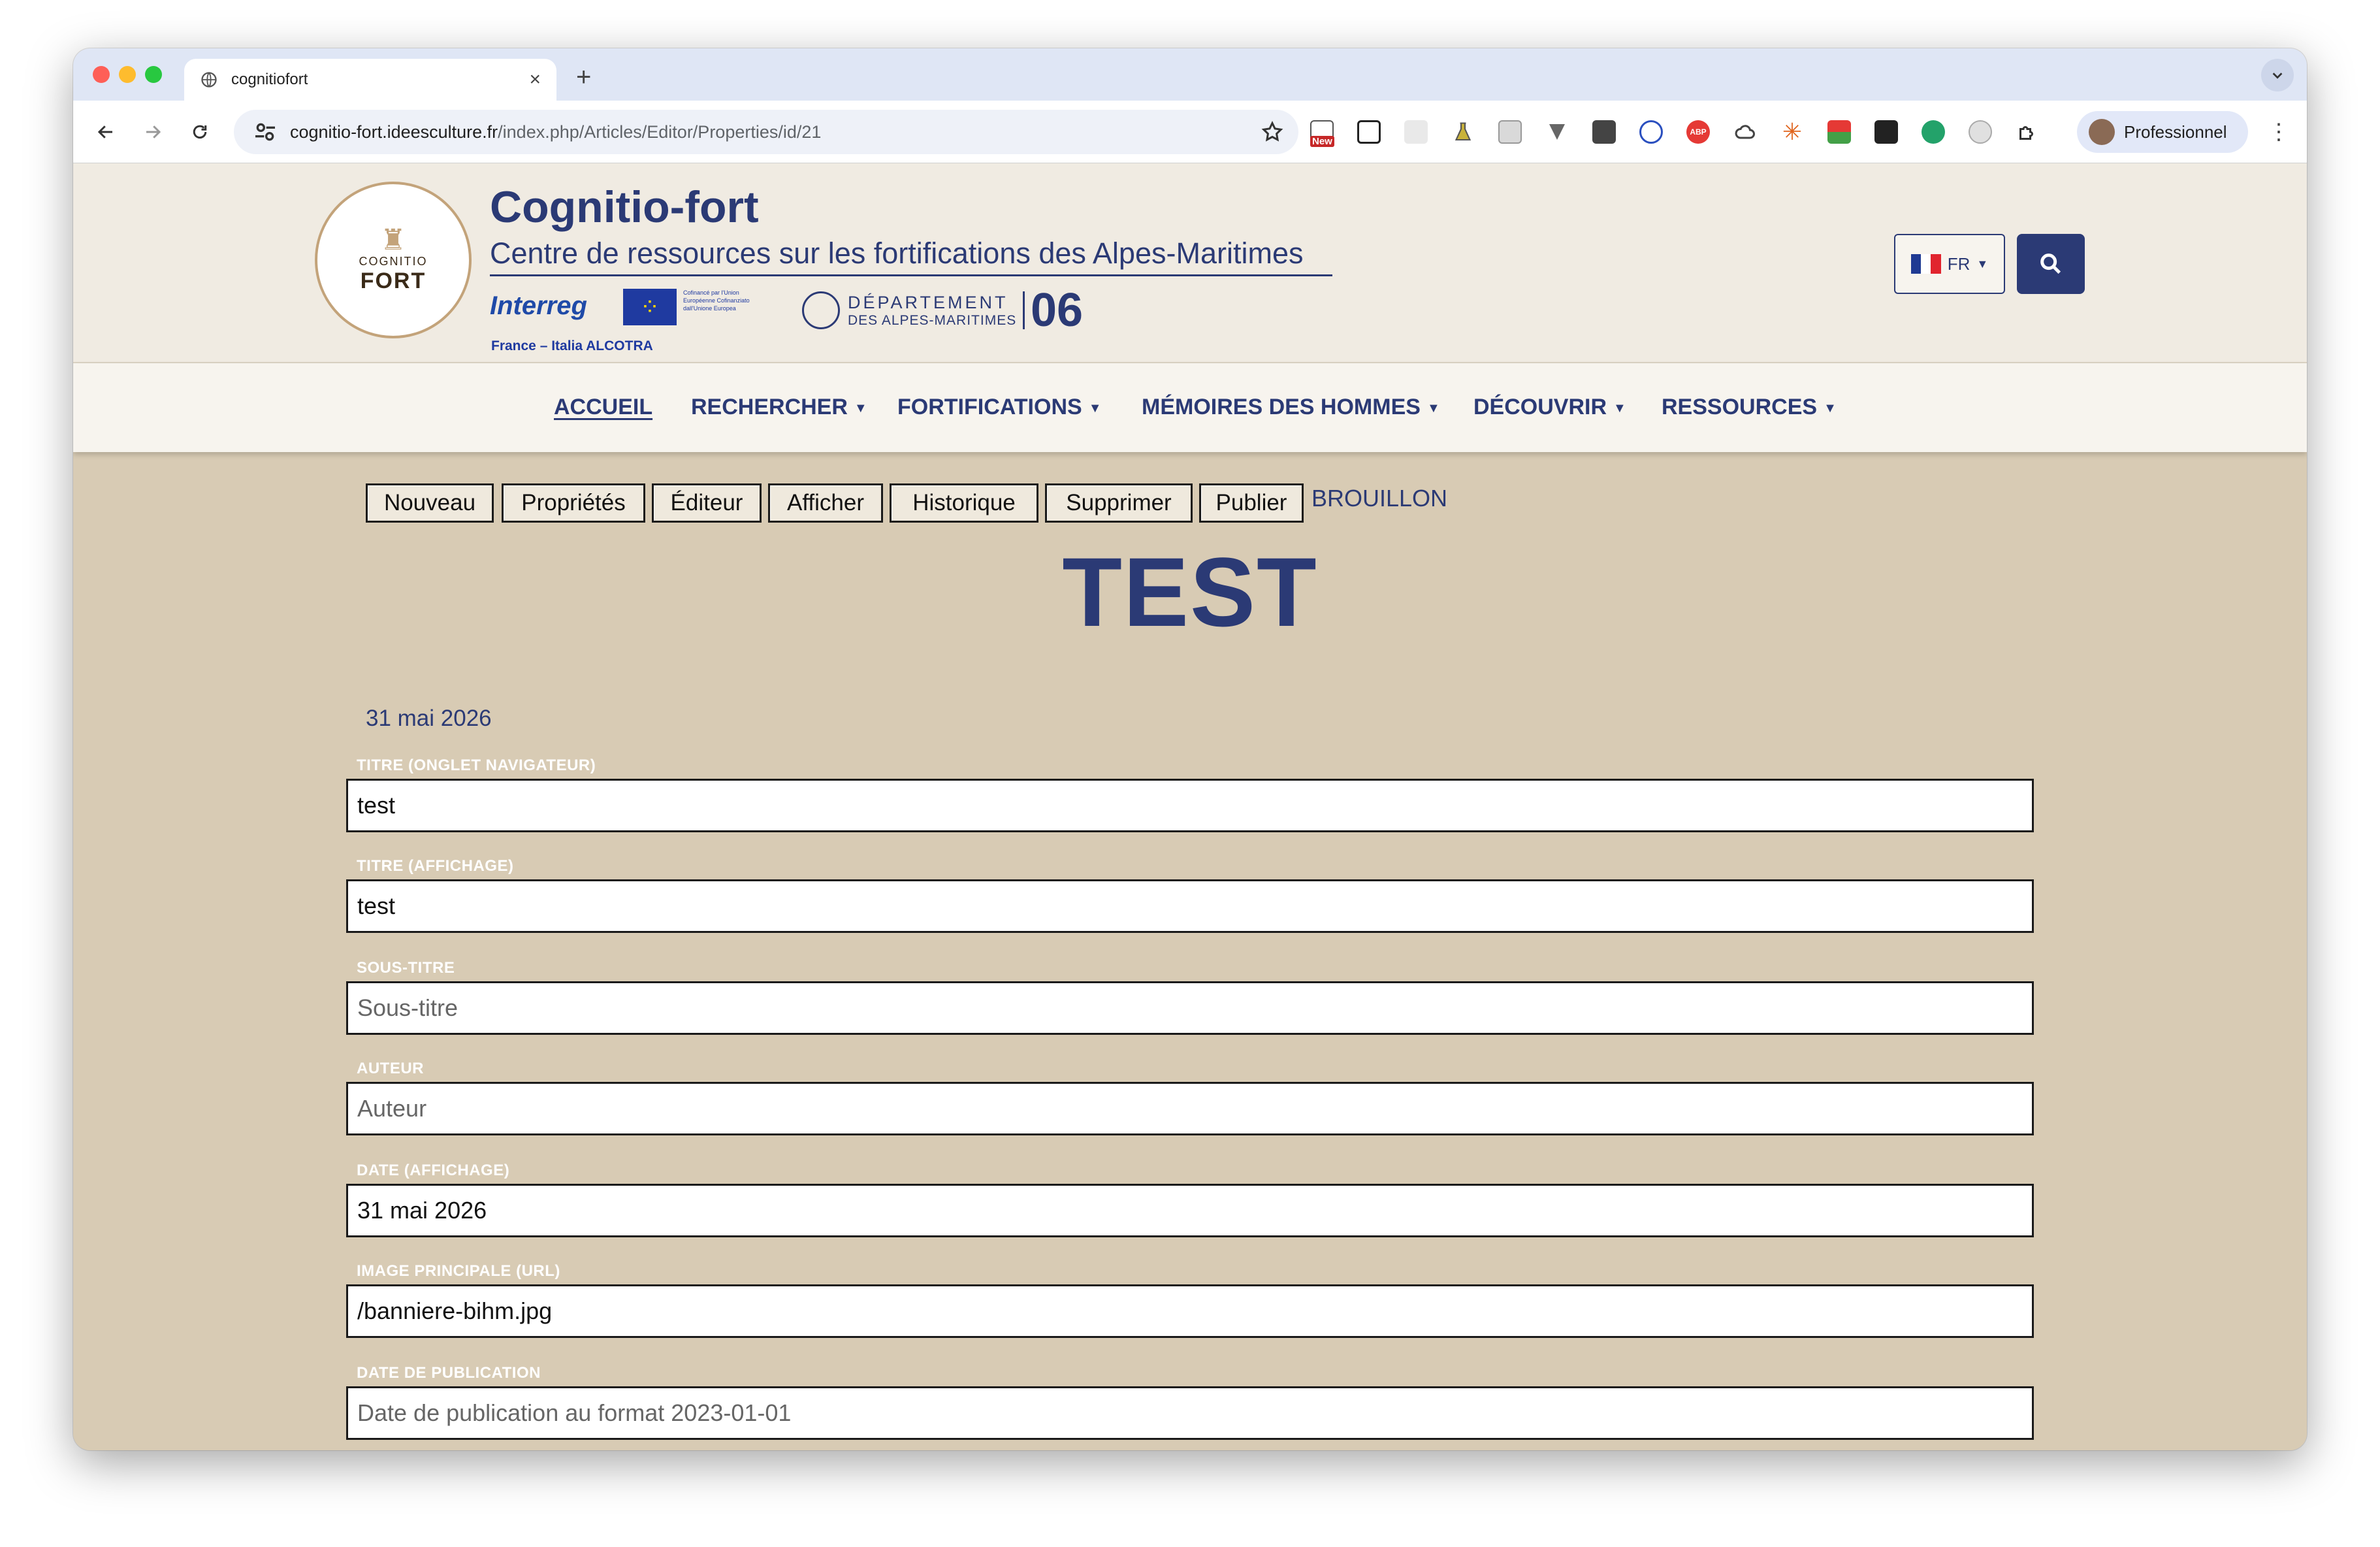  Describe the element at coordinates (1251, 503) in the screenshot. I see `publier-button: Publier` at that location.